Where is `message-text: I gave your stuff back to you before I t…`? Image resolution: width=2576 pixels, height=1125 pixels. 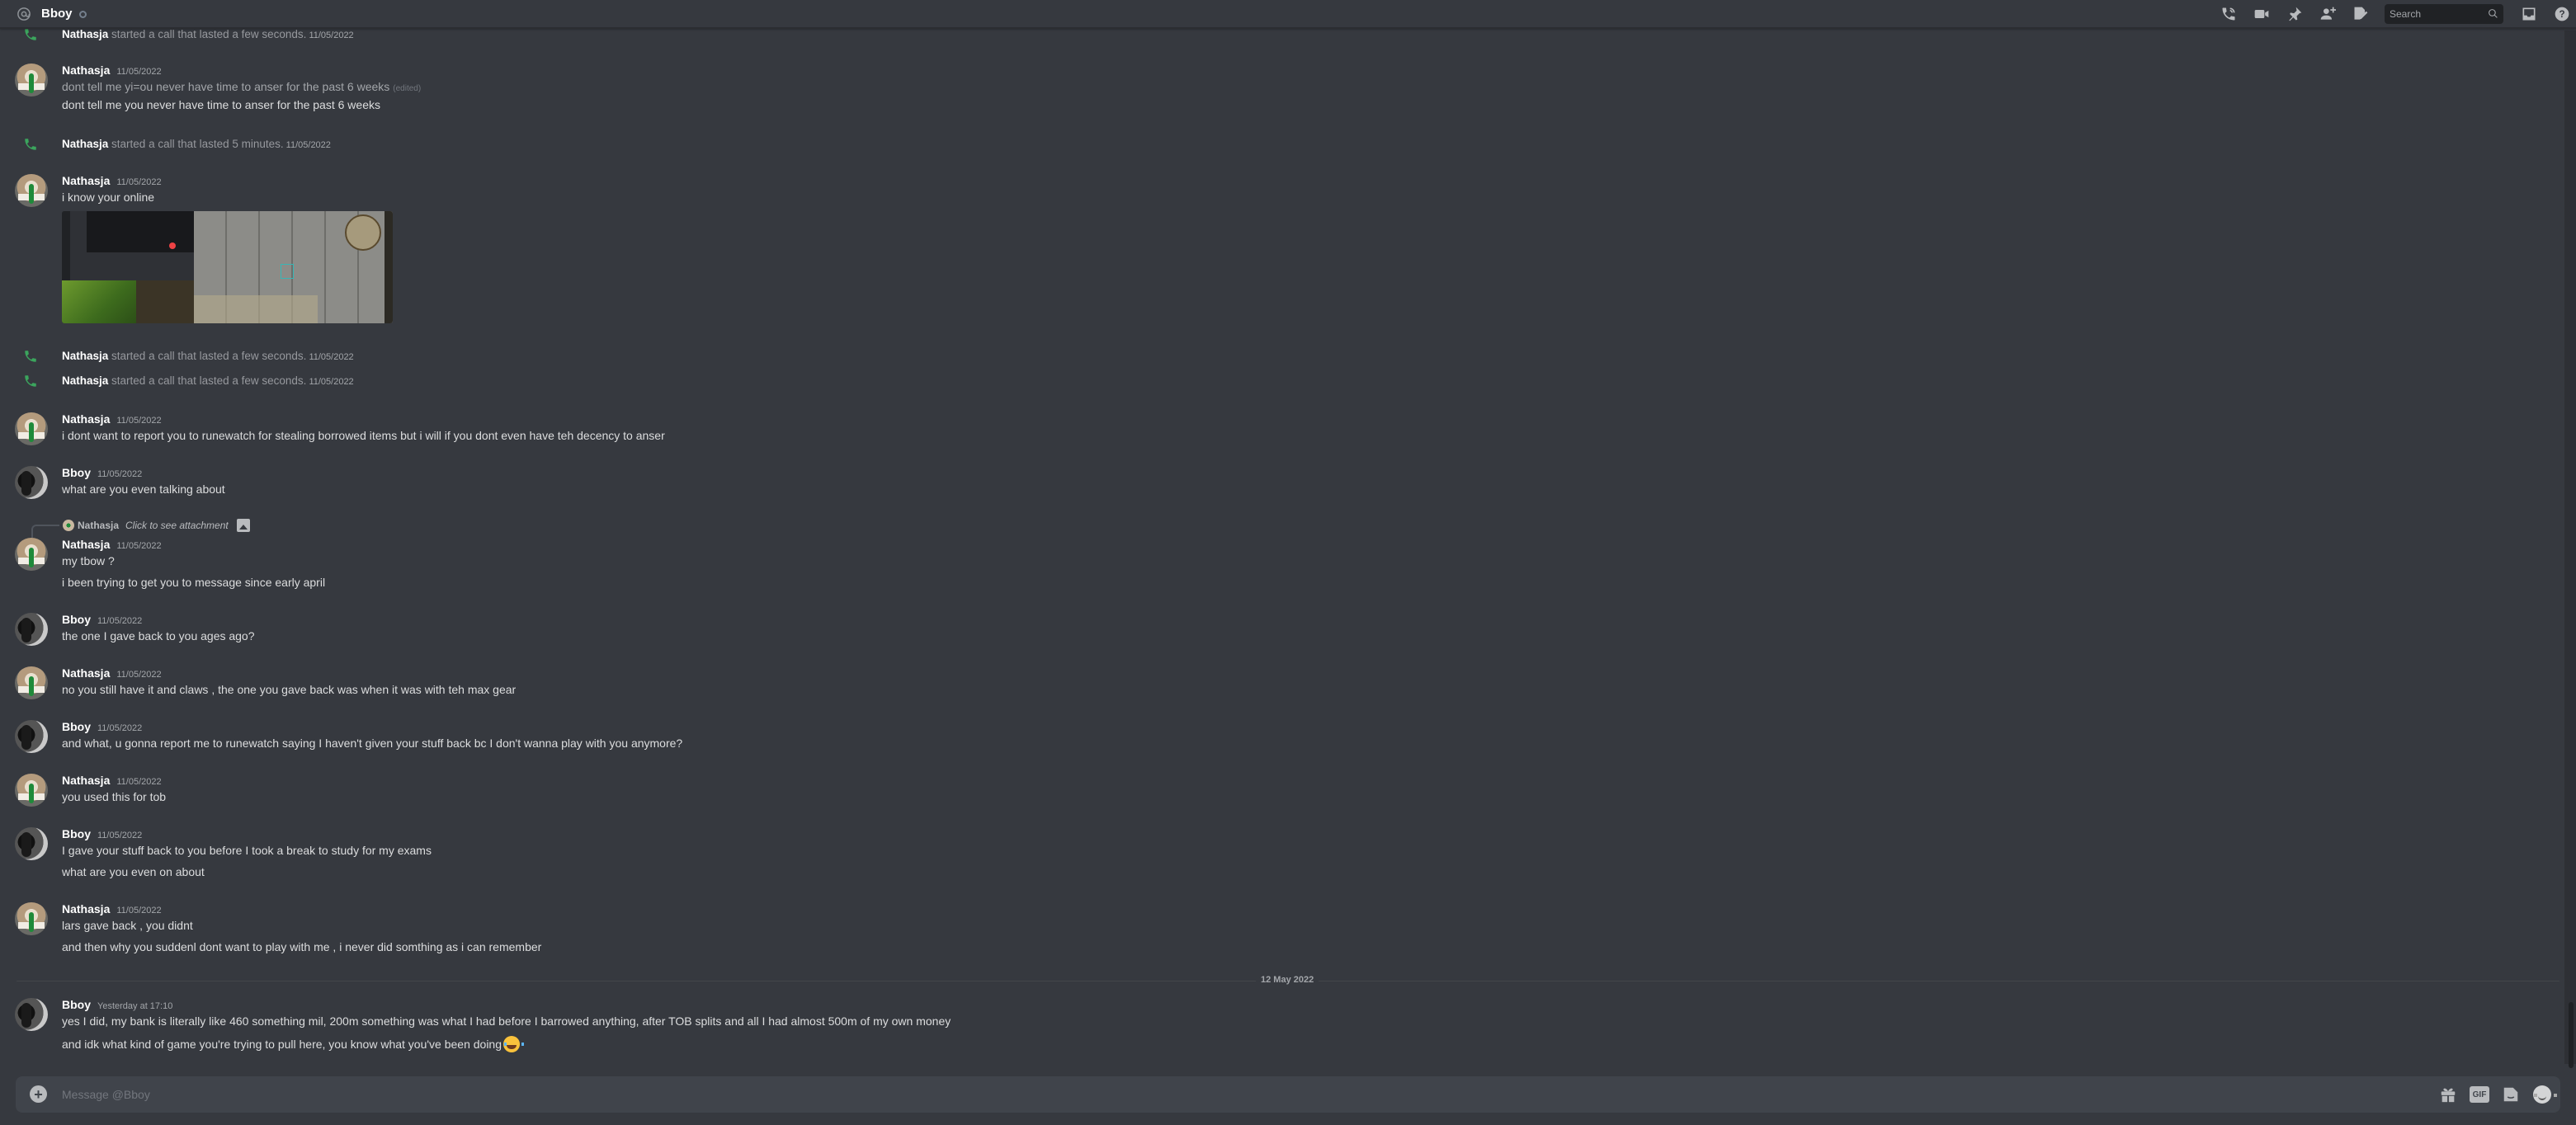 message-text: I gave your stuff back to you before I t… is located at coordinates (247, 850).